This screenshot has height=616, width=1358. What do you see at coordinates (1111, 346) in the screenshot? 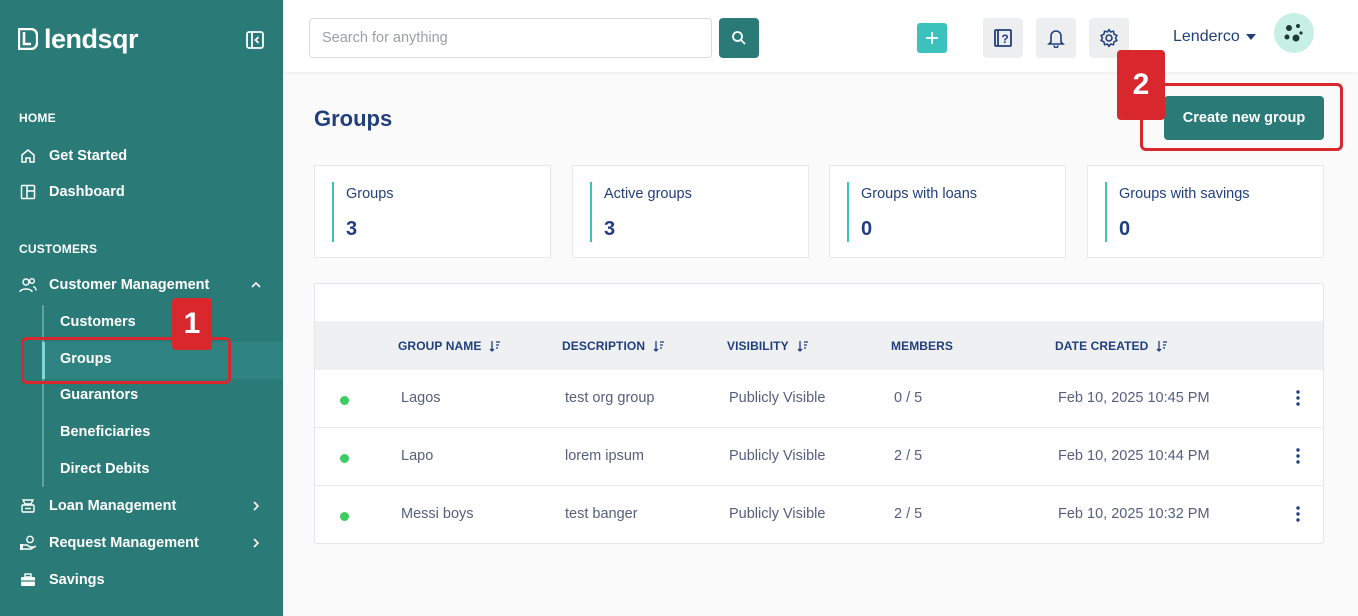
I see `column-header-date-created: DATE CREATED` at bounding box center [1111, 346].